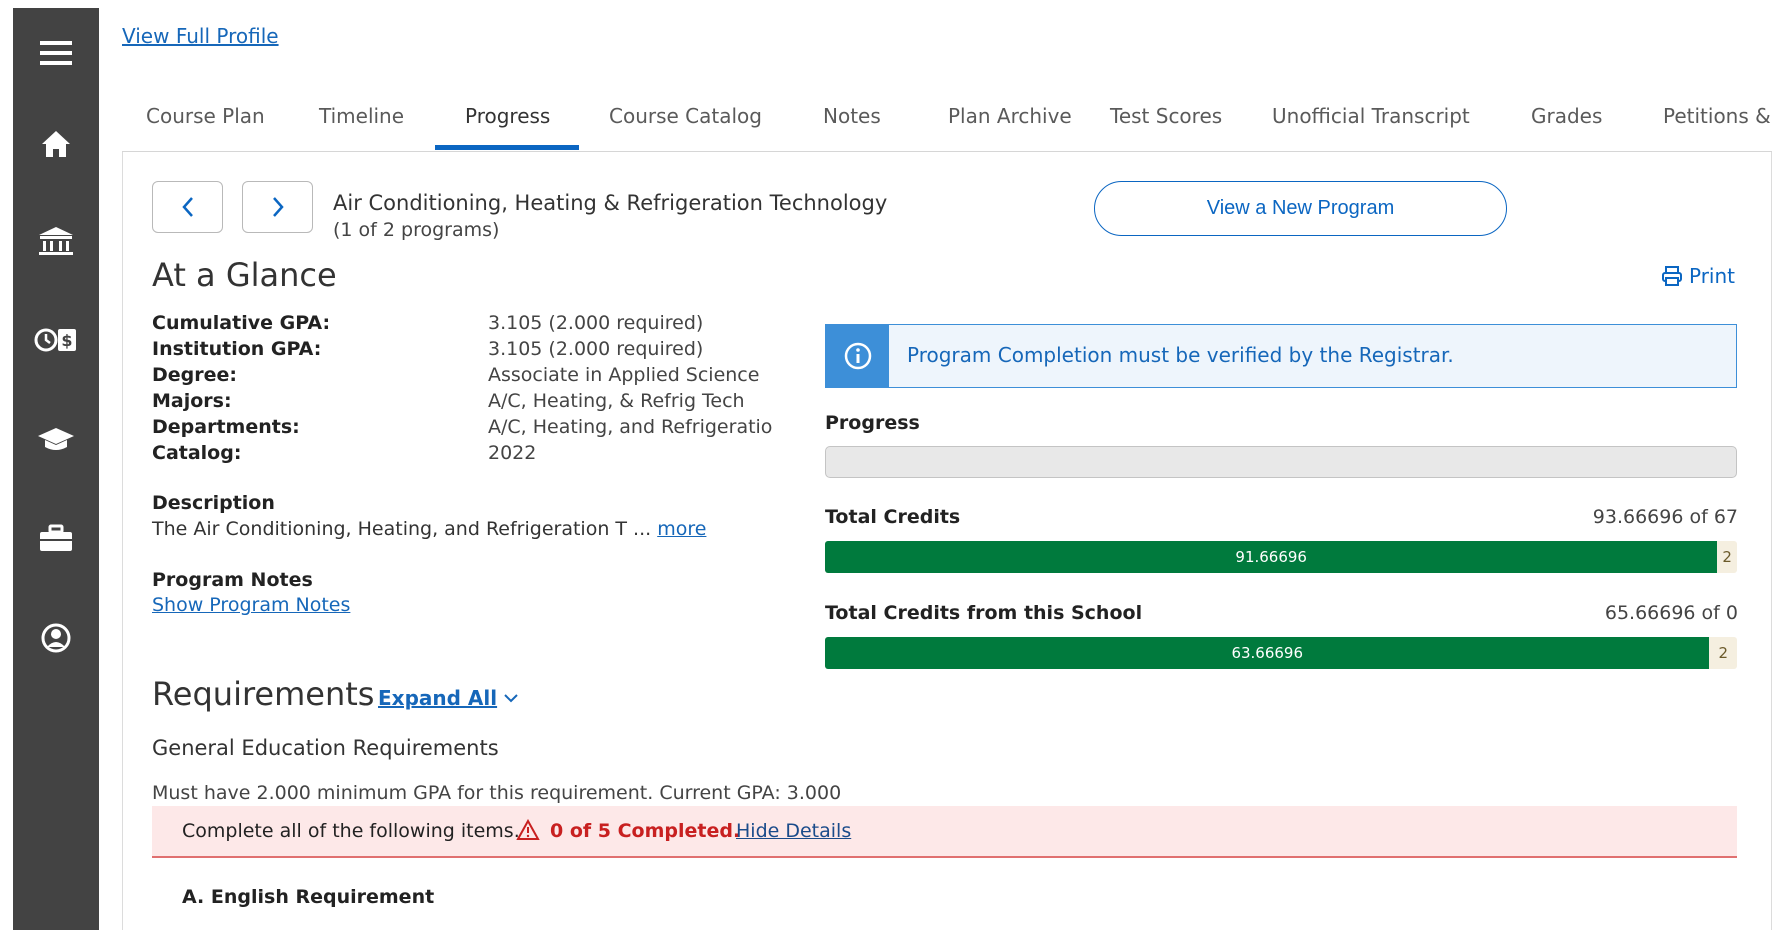  What do you see at coordinates (685, 116) in the screenshot?
I see `tab-course-catalog: Course Catalog` at bounding box center [685, 116].